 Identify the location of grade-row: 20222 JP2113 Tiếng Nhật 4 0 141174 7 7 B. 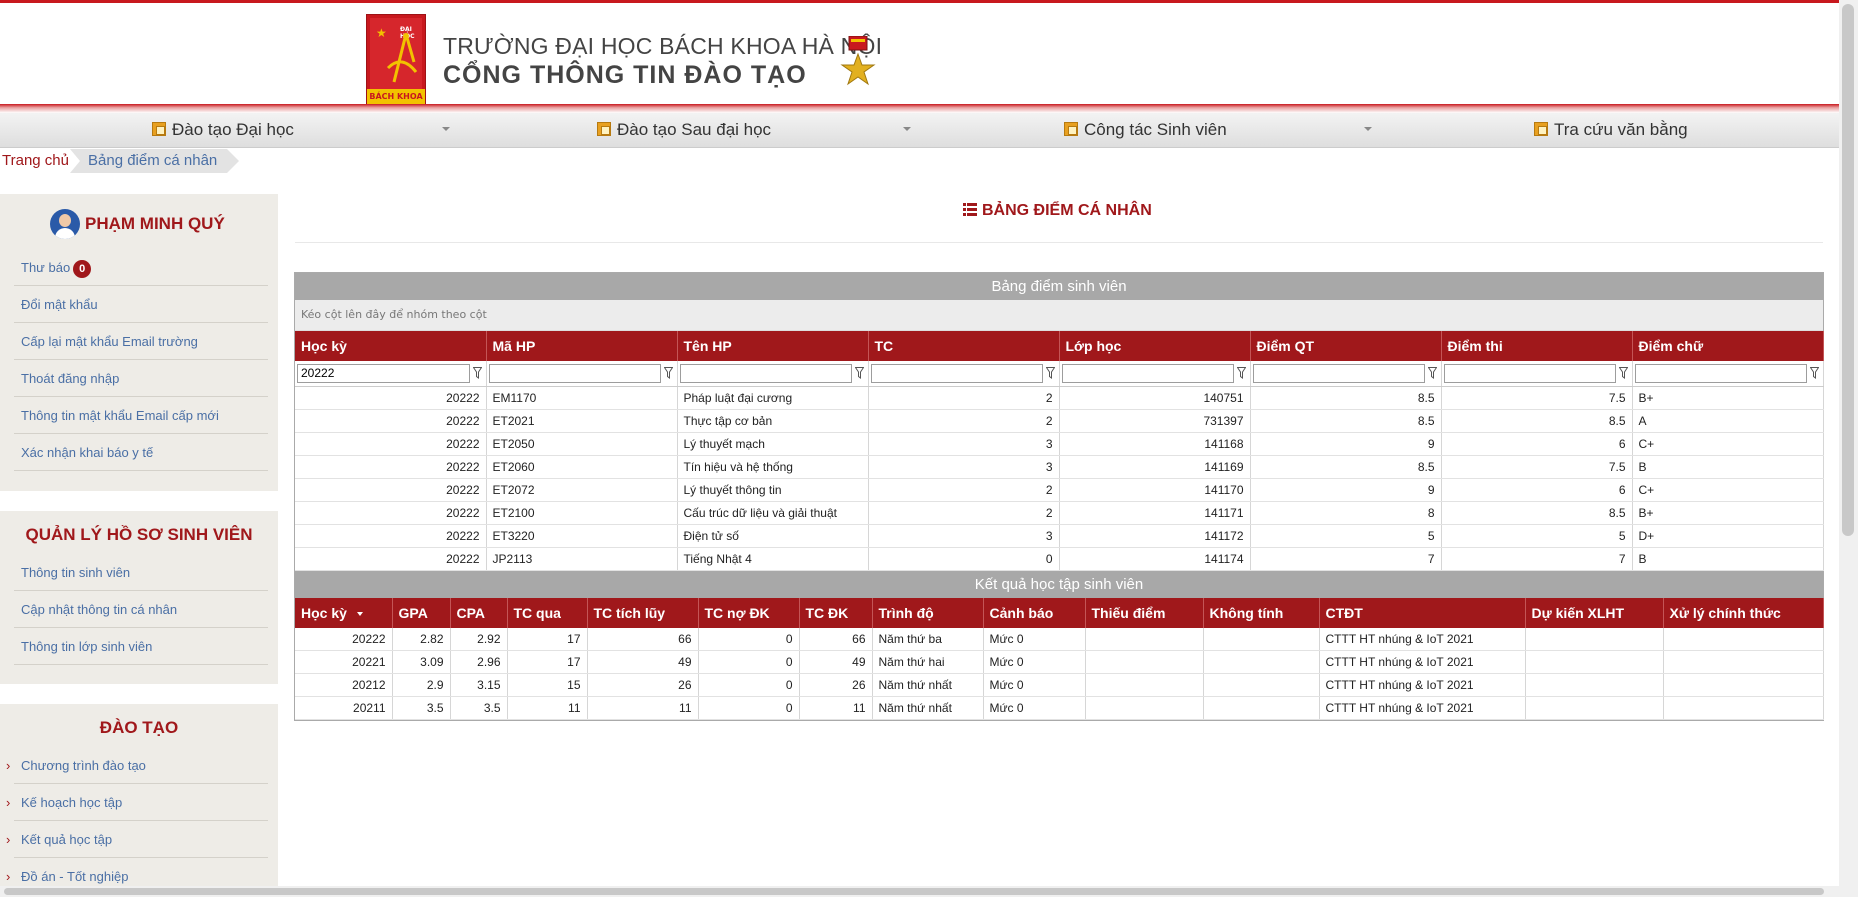
(1059, 559).